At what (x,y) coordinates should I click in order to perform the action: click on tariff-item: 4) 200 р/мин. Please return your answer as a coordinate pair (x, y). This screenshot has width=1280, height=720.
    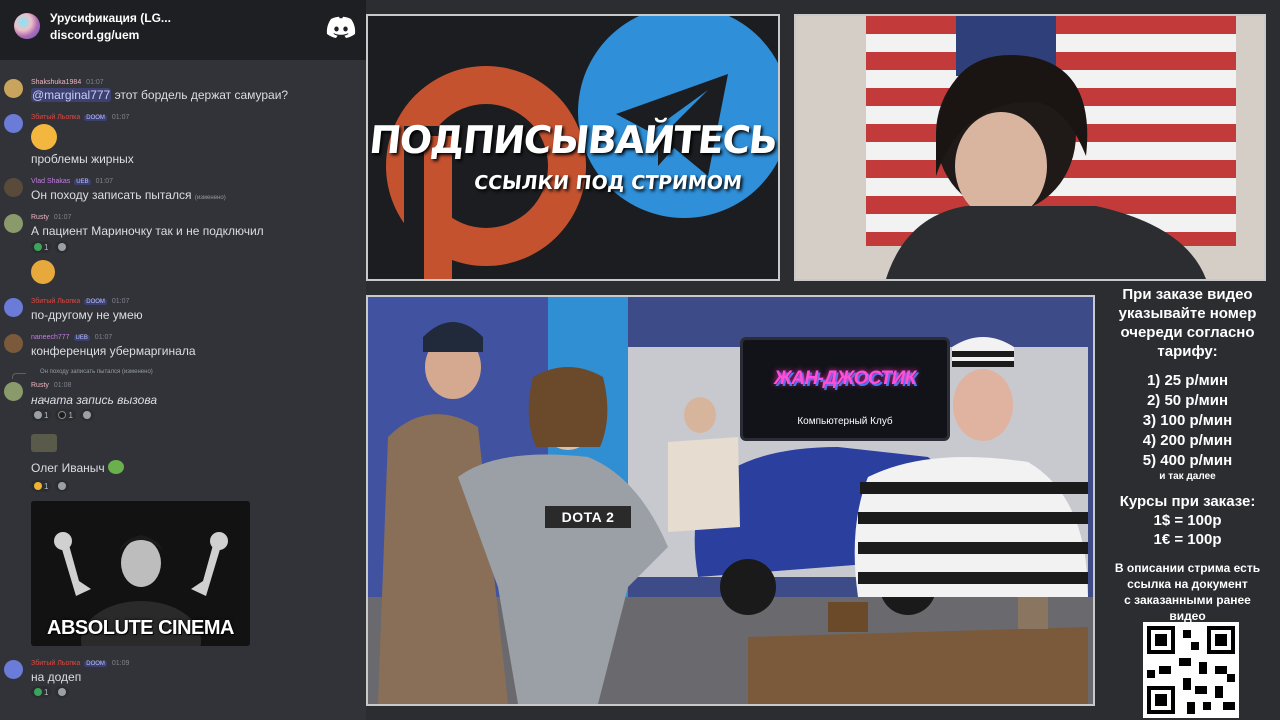
    Looking at the image, I should click on (1187, 440).